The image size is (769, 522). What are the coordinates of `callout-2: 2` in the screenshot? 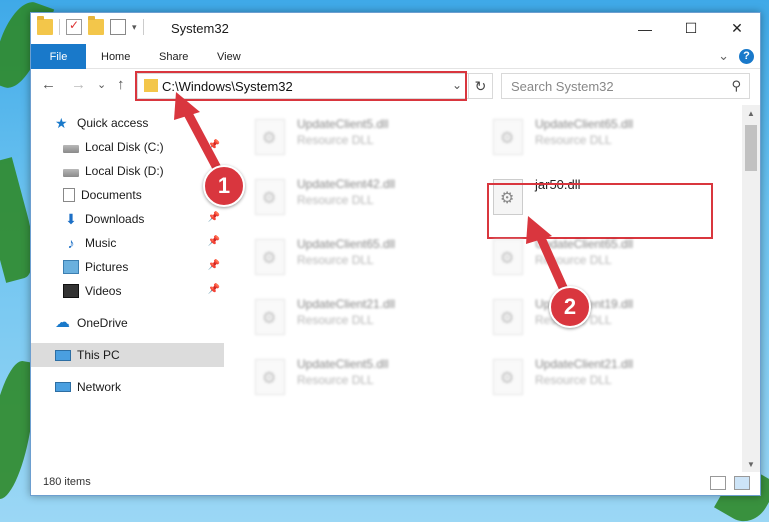 It's located at (570, 307).